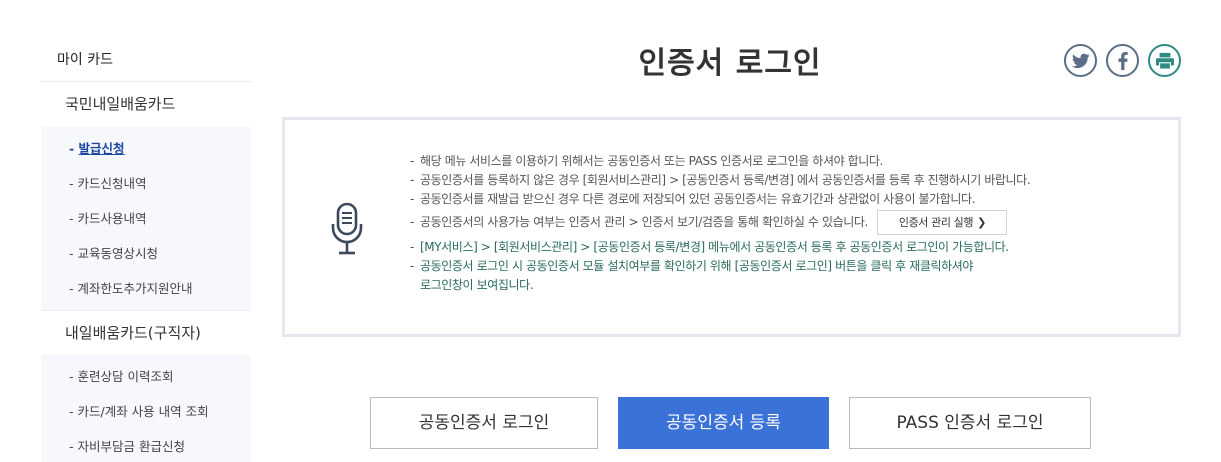  Describe the element at coordinates (131, 446) in the screenshot. I see `sidebar-item-label: 자비부담금 환급신청` at that location.